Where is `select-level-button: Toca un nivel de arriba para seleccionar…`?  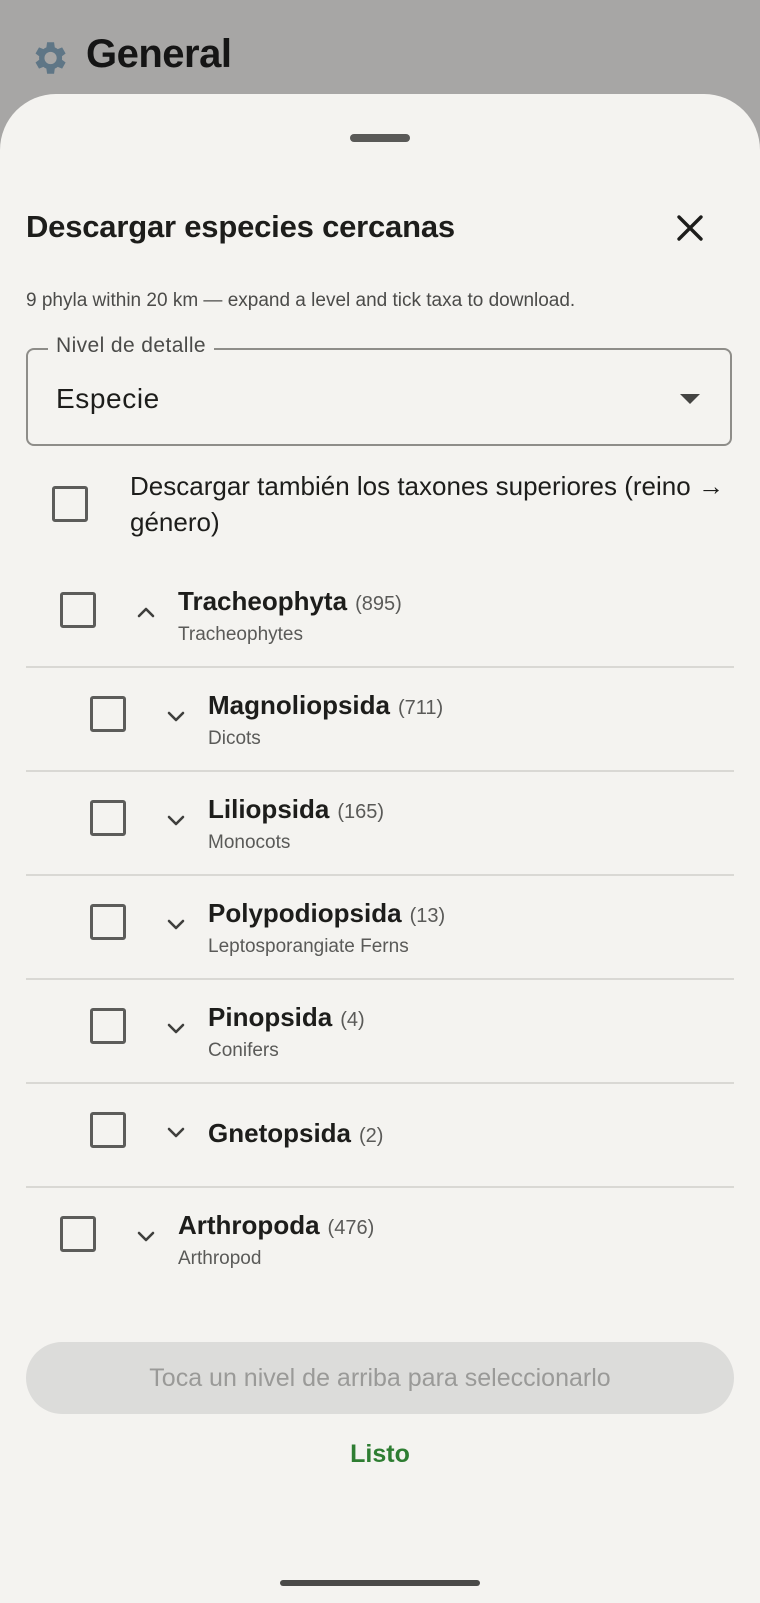
select-level-button: Toca un nivel de arriba para seleccionar… is located at coordinates (380, 1378).